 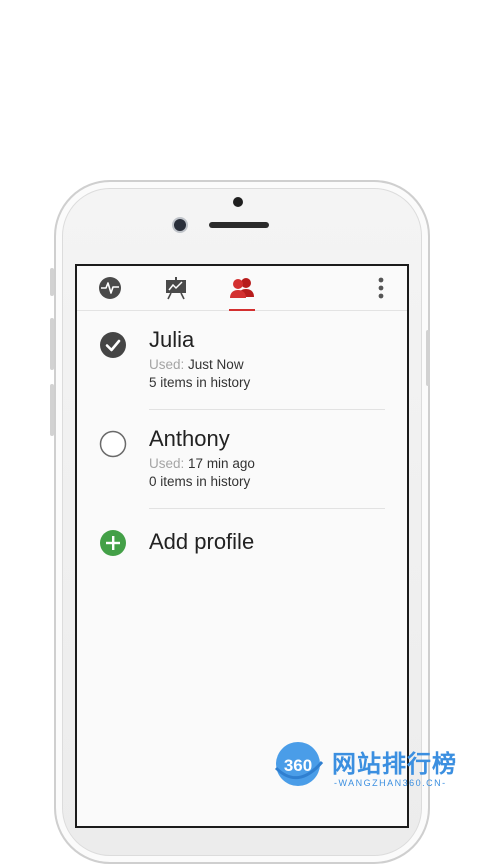 I want to click on tab-chart, so click(x=176, y=288).